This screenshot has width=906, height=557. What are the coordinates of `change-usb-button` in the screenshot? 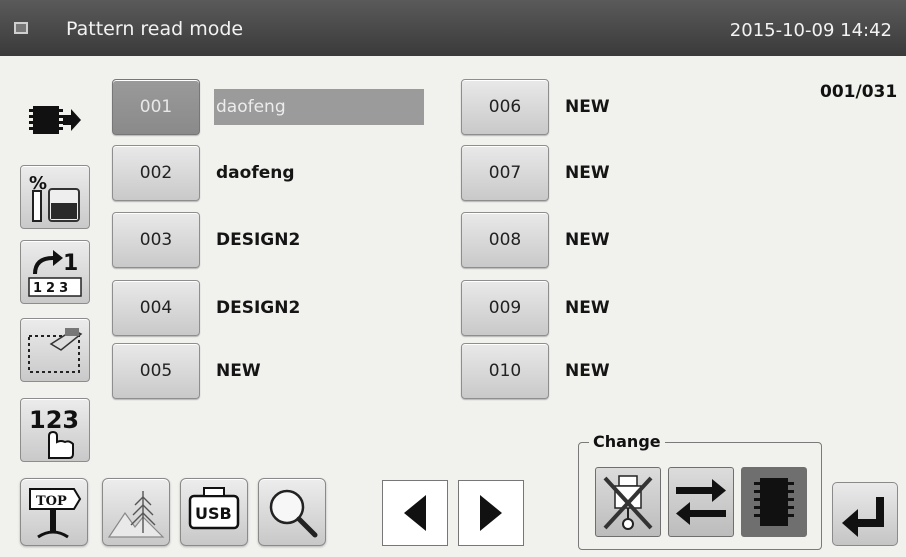 It's located at (628, 502).